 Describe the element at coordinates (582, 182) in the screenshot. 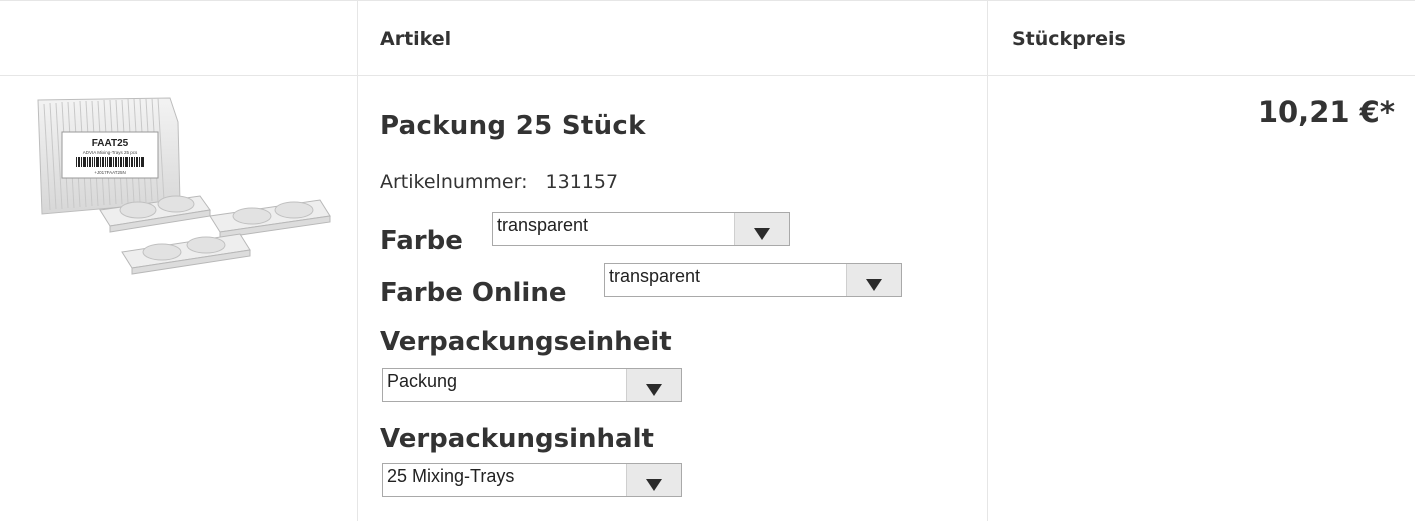

I see `article-number-value: 131157` at that location.